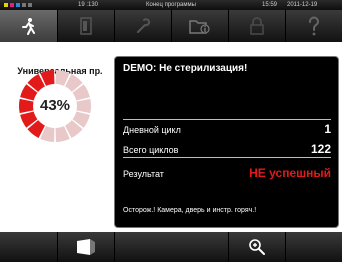 The image size is (342, 262). What do you see at coordinates (143, 174) in the screenshot?
I see `result-label: Результат` at bounding box center [143, 174].